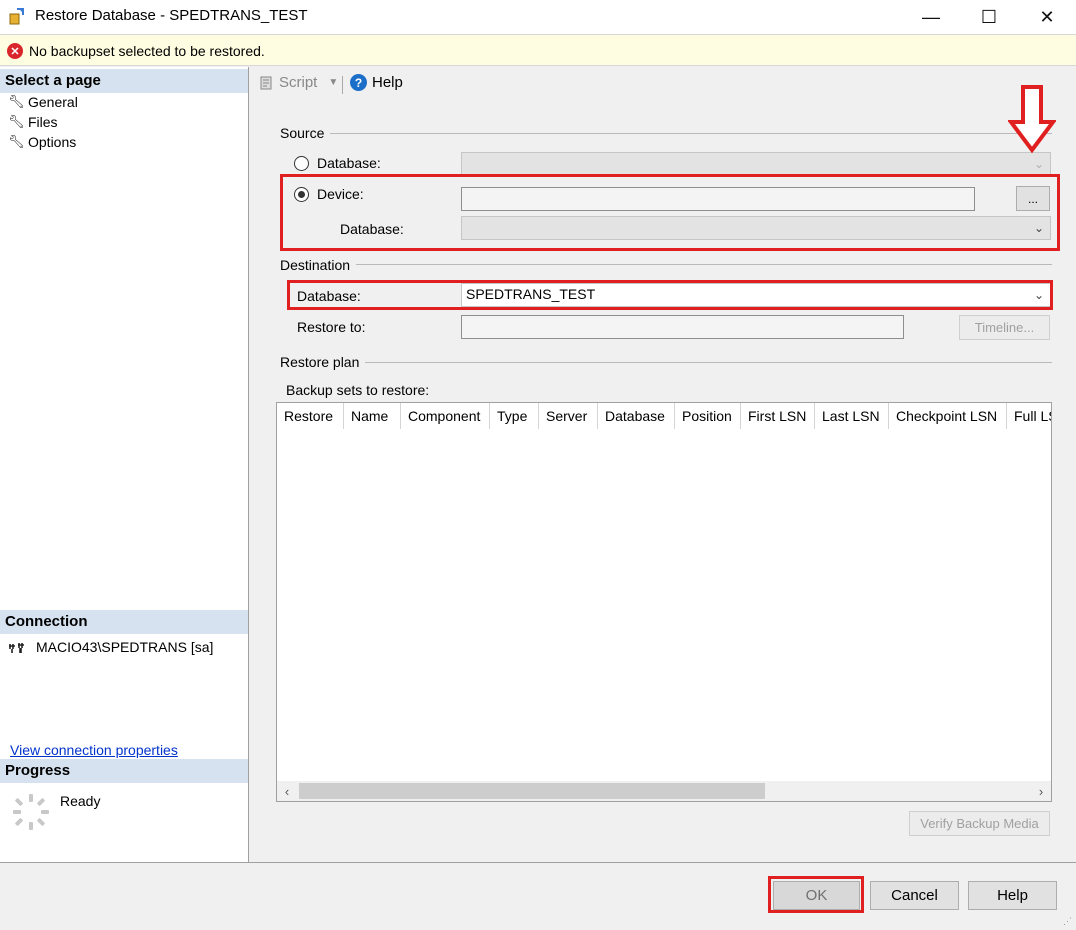 The width and height of the screenshot is (1076, 930). Describe the element at coordinates (266, 82) in the screenshot. I see `script-icon` at that location.